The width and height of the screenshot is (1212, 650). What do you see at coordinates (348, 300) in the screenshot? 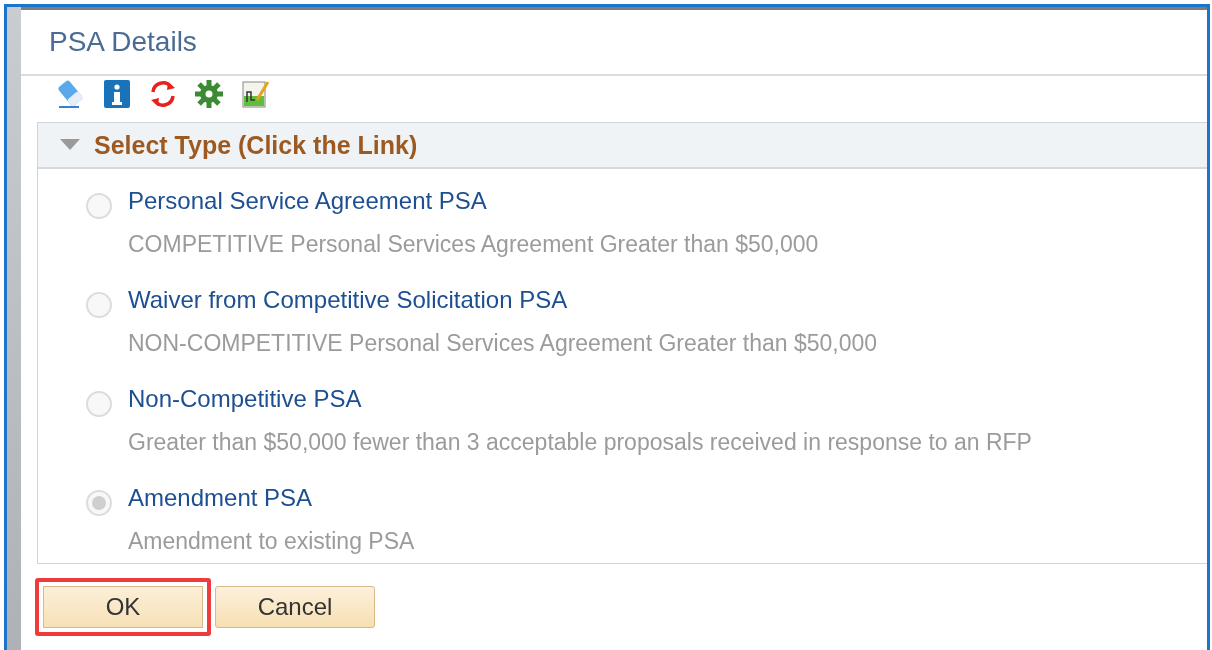
I see `option-link: Waiver from Competitive Solicitation PSA` at bounding box center [348, 300].